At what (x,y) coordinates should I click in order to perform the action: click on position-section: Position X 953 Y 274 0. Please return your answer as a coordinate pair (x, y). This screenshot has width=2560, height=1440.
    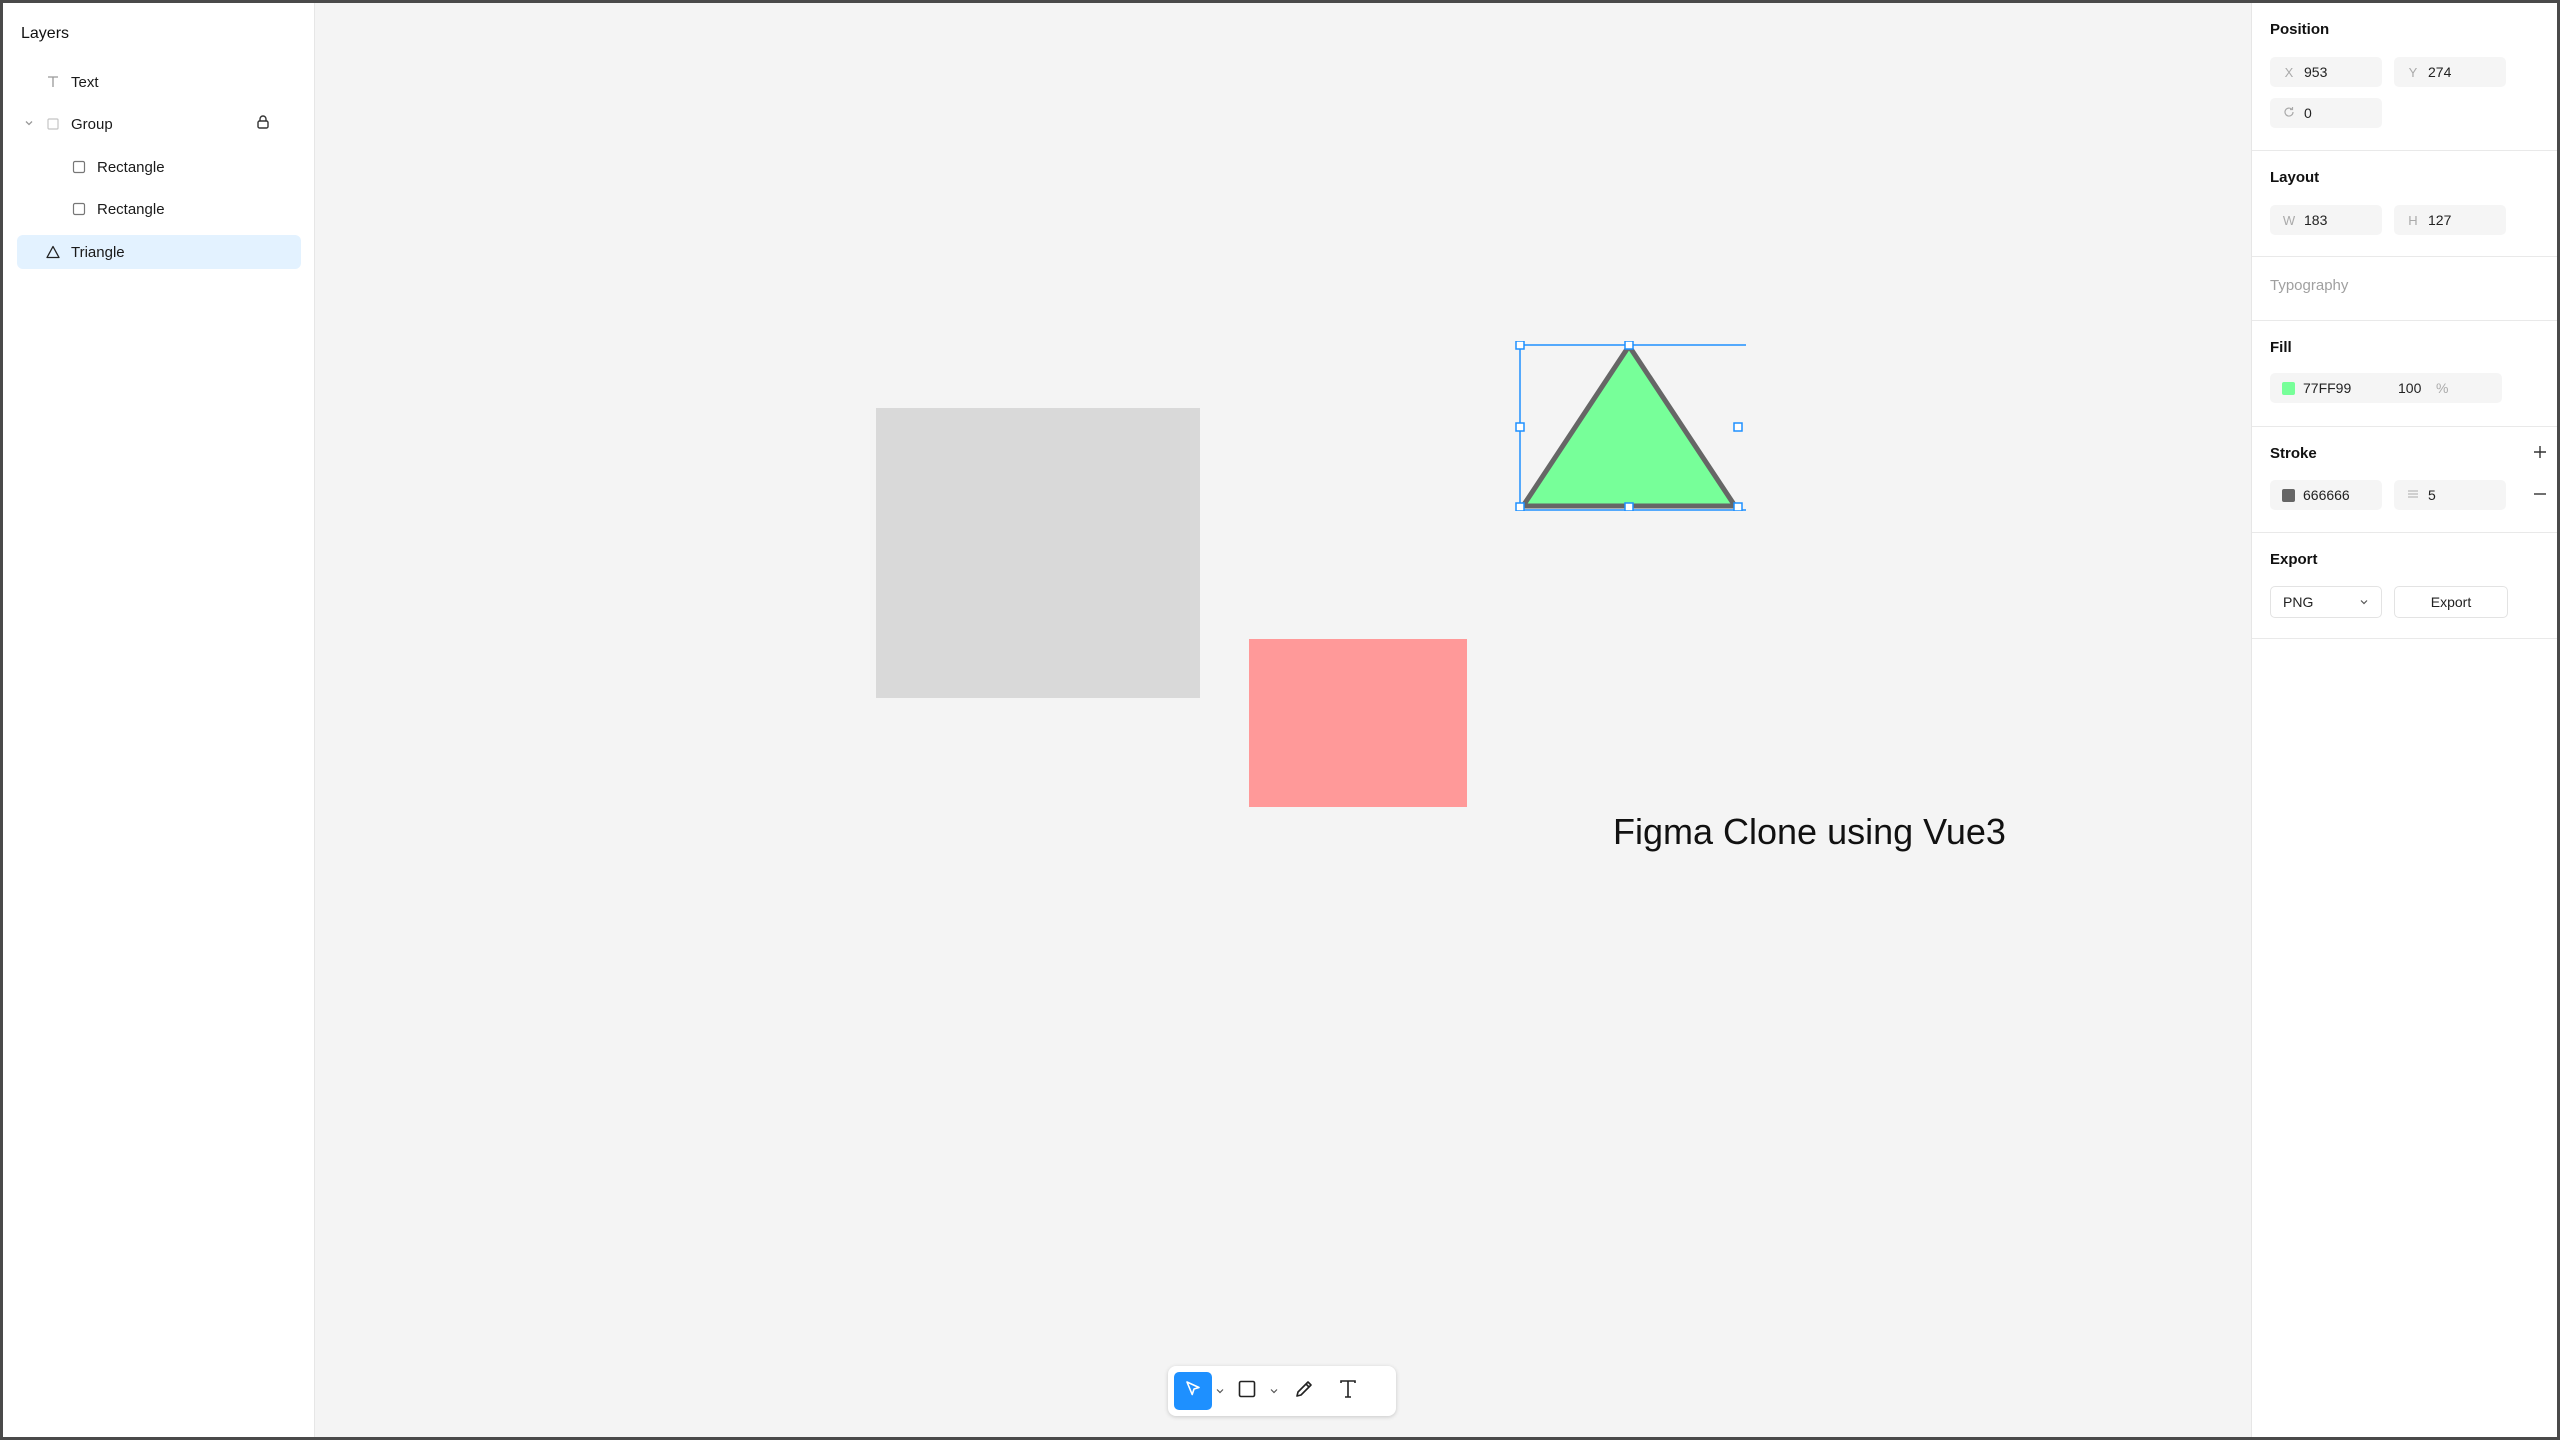
    Looking at the image, I should click on (2404, 77).